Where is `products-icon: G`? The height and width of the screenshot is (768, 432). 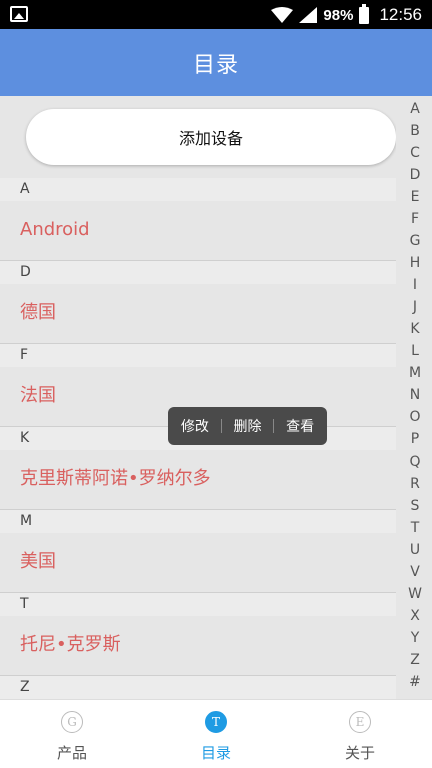
products-icon: G is located at coordinates (72, 722).